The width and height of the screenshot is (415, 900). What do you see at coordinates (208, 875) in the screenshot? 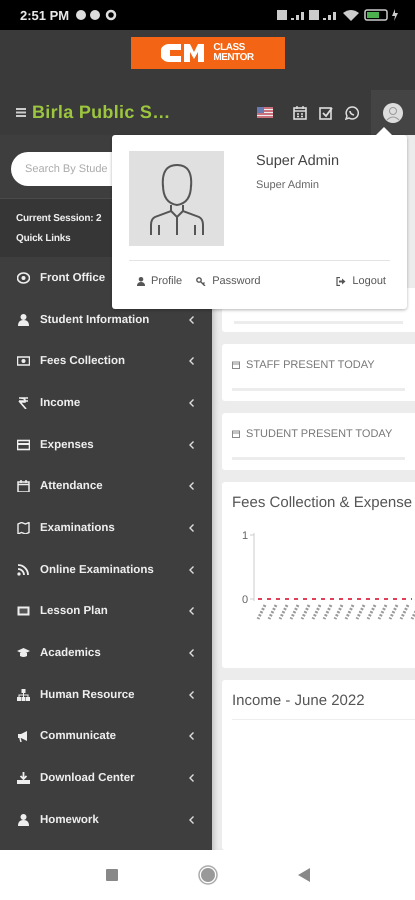
I see `home-icon` at bounding box center [208, 875].